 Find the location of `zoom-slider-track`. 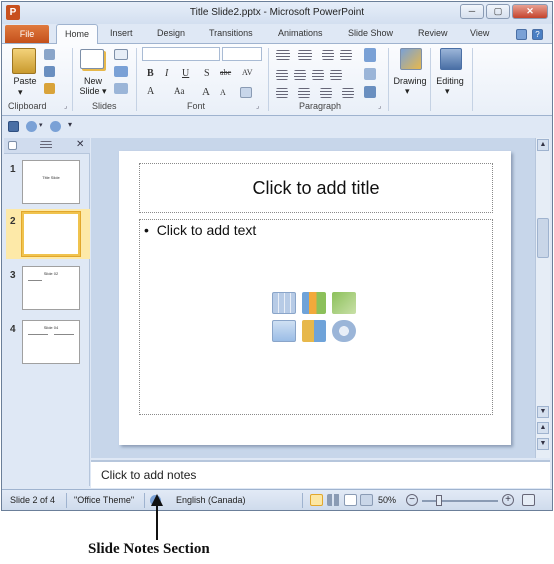

zoom-slider-track is located at coordinates (460, 501).